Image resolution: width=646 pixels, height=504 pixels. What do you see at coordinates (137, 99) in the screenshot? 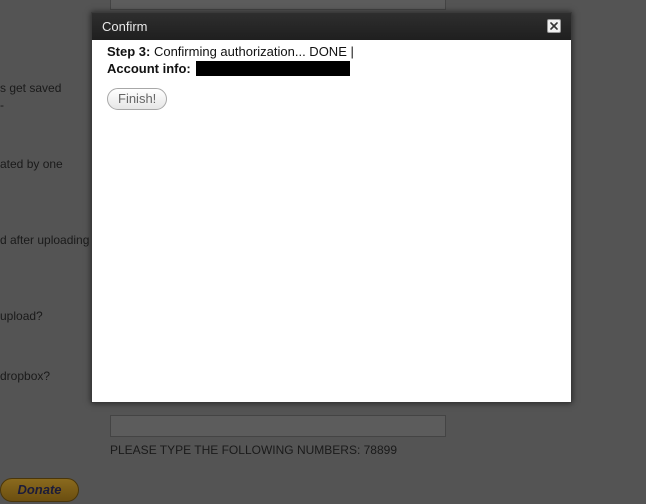
I see `finish-button: Finish!` at bounding box center [137, 99].